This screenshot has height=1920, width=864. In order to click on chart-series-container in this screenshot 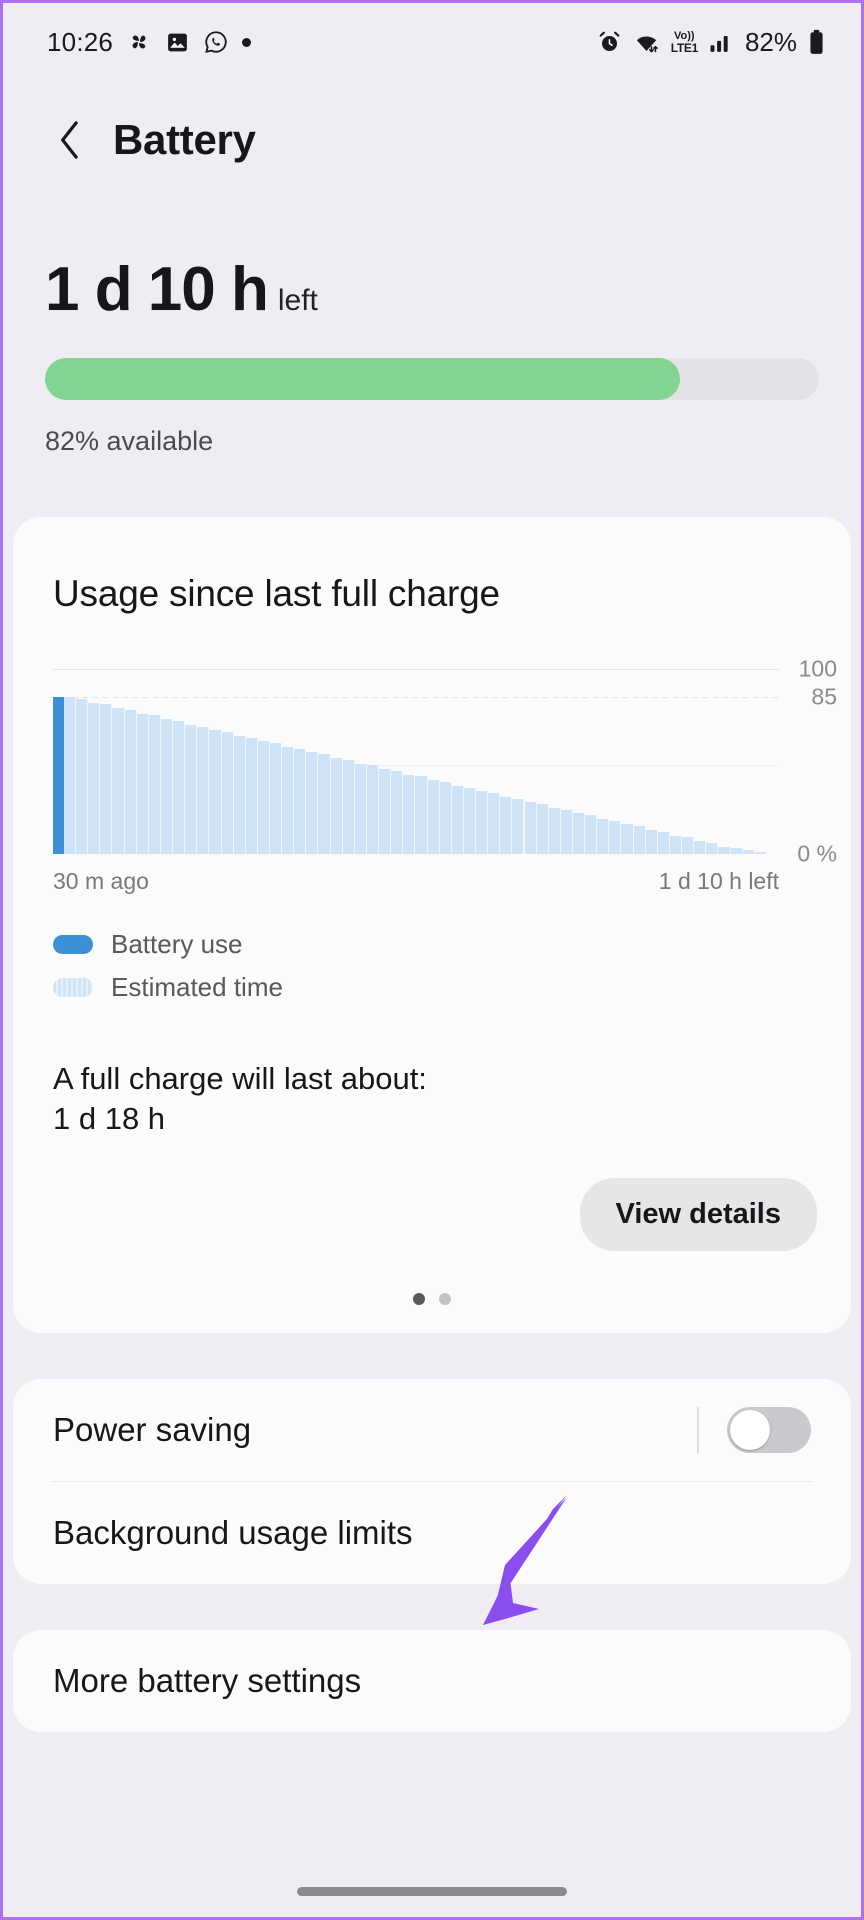, I will do `click(416, 761)`.